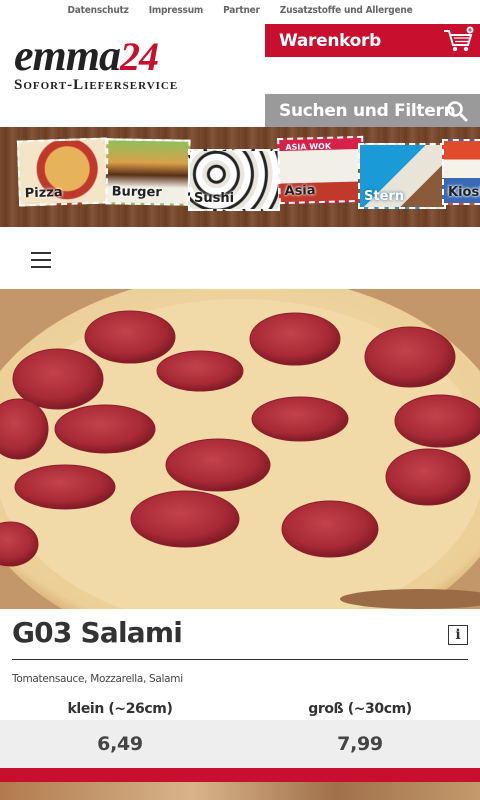 This screenshot has height=800, width=480. I want to click on size-headers: klein (~26cm) groß (~30cm), so click(240, 709).